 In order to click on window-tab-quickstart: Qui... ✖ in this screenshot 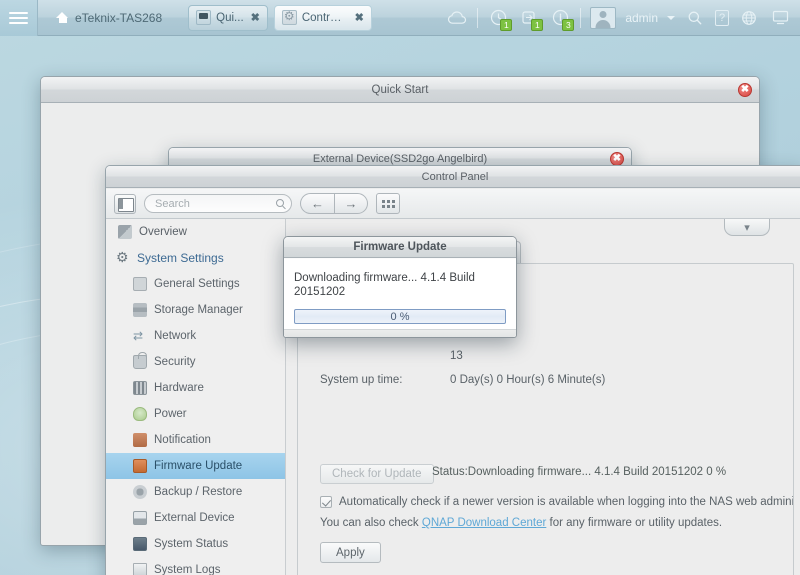, I will do `click(228, 17)`.